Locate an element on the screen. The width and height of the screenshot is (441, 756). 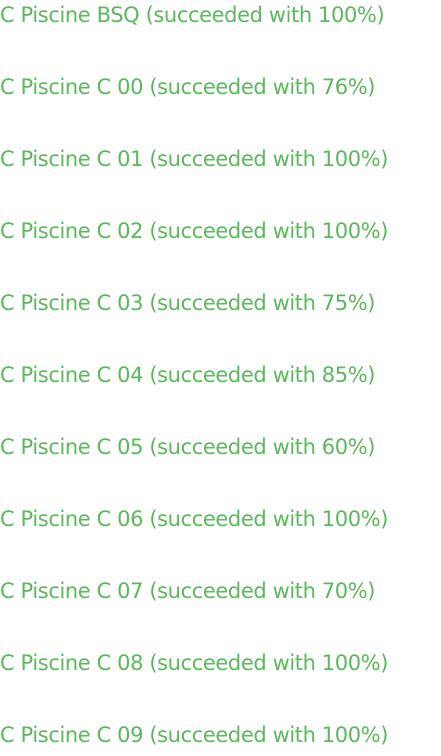
project-item-c09: C Piscine C 09 (succeeded with 100%) is located at coordinates (194, 735).